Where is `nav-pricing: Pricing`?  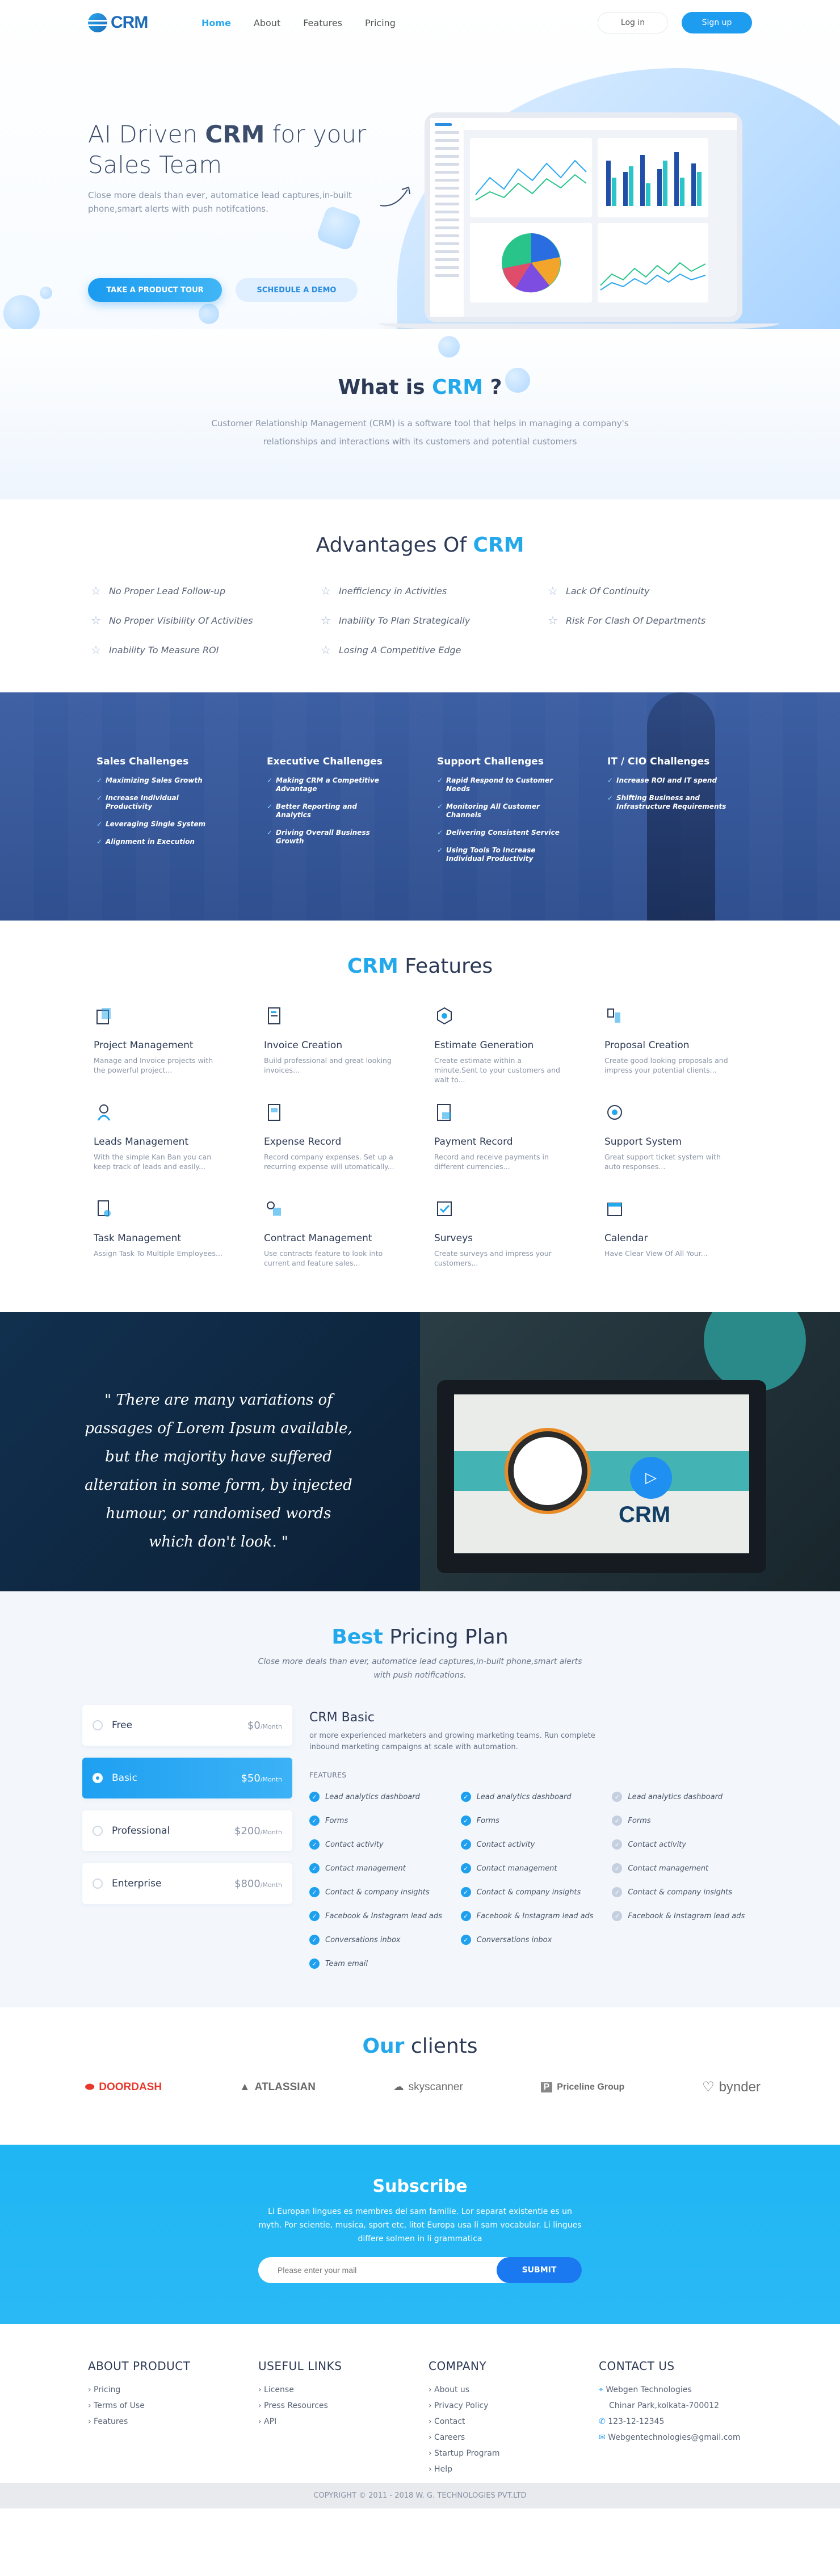
nav-pricing: Pricing is located at coordinates (380, 23).